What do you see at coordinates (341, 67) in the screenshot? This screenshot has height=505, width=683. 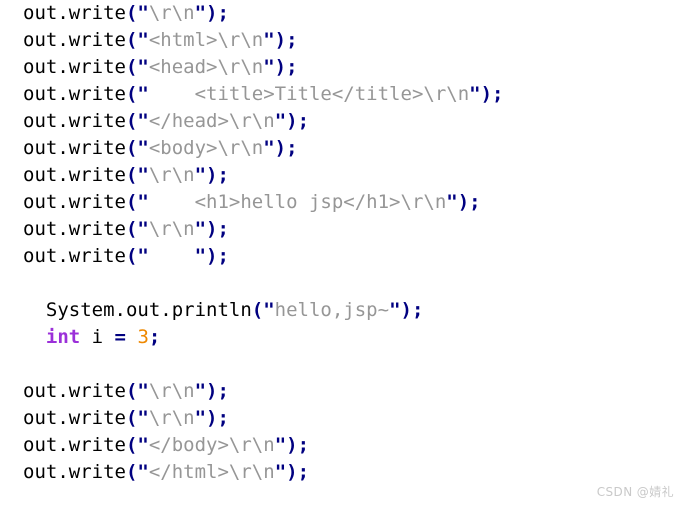 I see `code-line: out.write("<head>\r\n");` at bounding box center [341, 67].